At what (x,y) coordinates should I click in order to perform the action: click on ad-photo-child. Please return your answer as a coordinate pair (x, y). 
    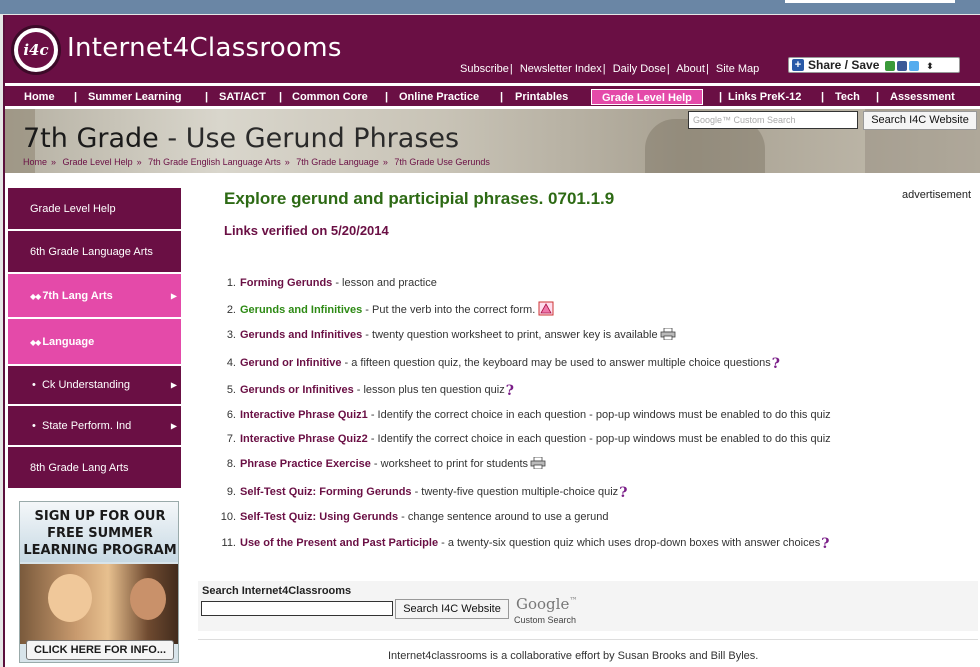
    Looking at the image, I should click on (148, 599).